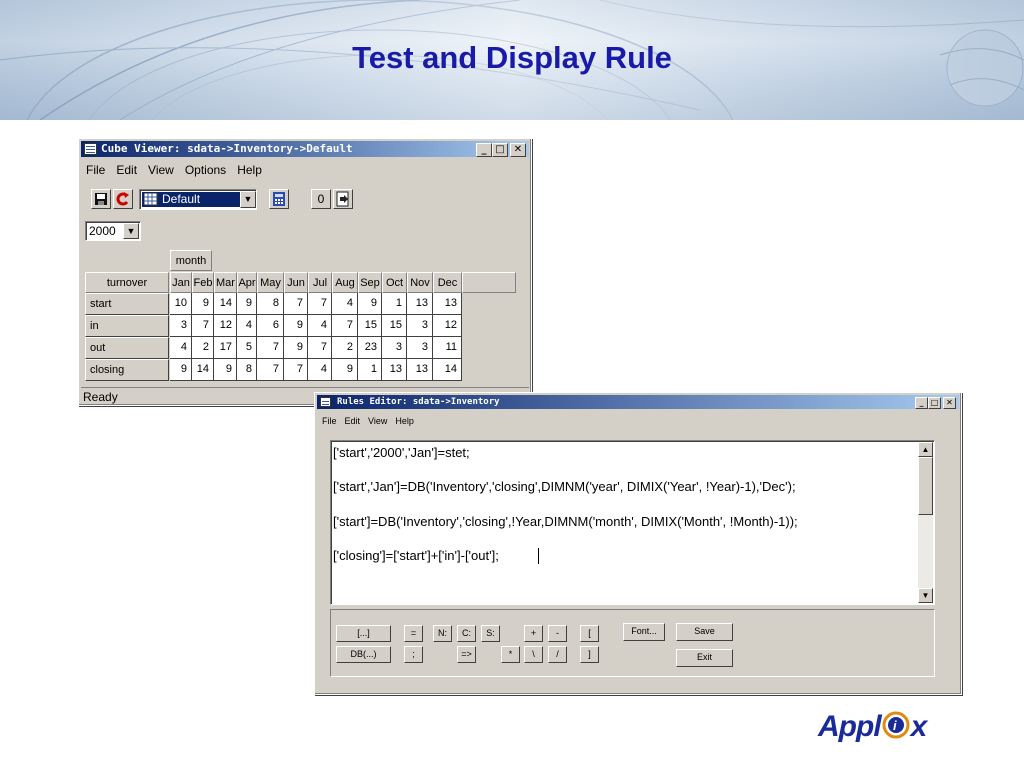 The width and height of the screenshot is (1024, 768). I want to click on insert-reference-button: [...], so click(363, 633).